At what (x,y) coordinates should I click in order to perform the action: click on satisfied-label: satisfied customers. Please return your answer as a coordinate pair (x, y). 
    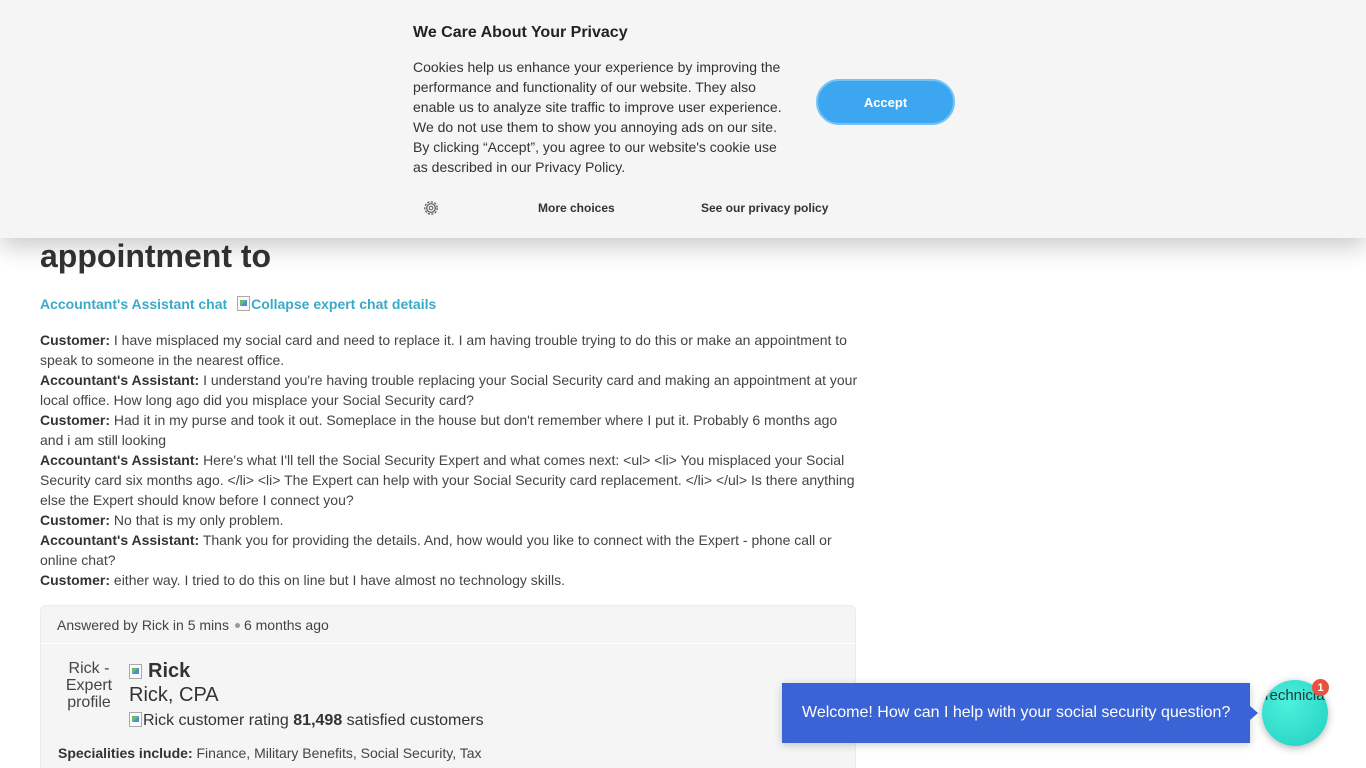
    Looking at the image, I should click on (415, 720).